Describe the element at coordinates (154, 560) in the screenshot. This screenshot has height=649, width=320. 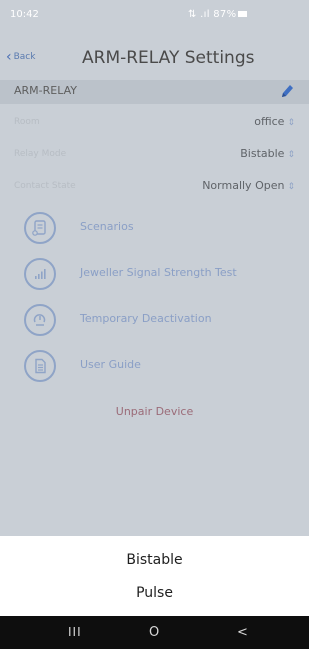
I see `picker-option-bistable: Bistable` at that location.